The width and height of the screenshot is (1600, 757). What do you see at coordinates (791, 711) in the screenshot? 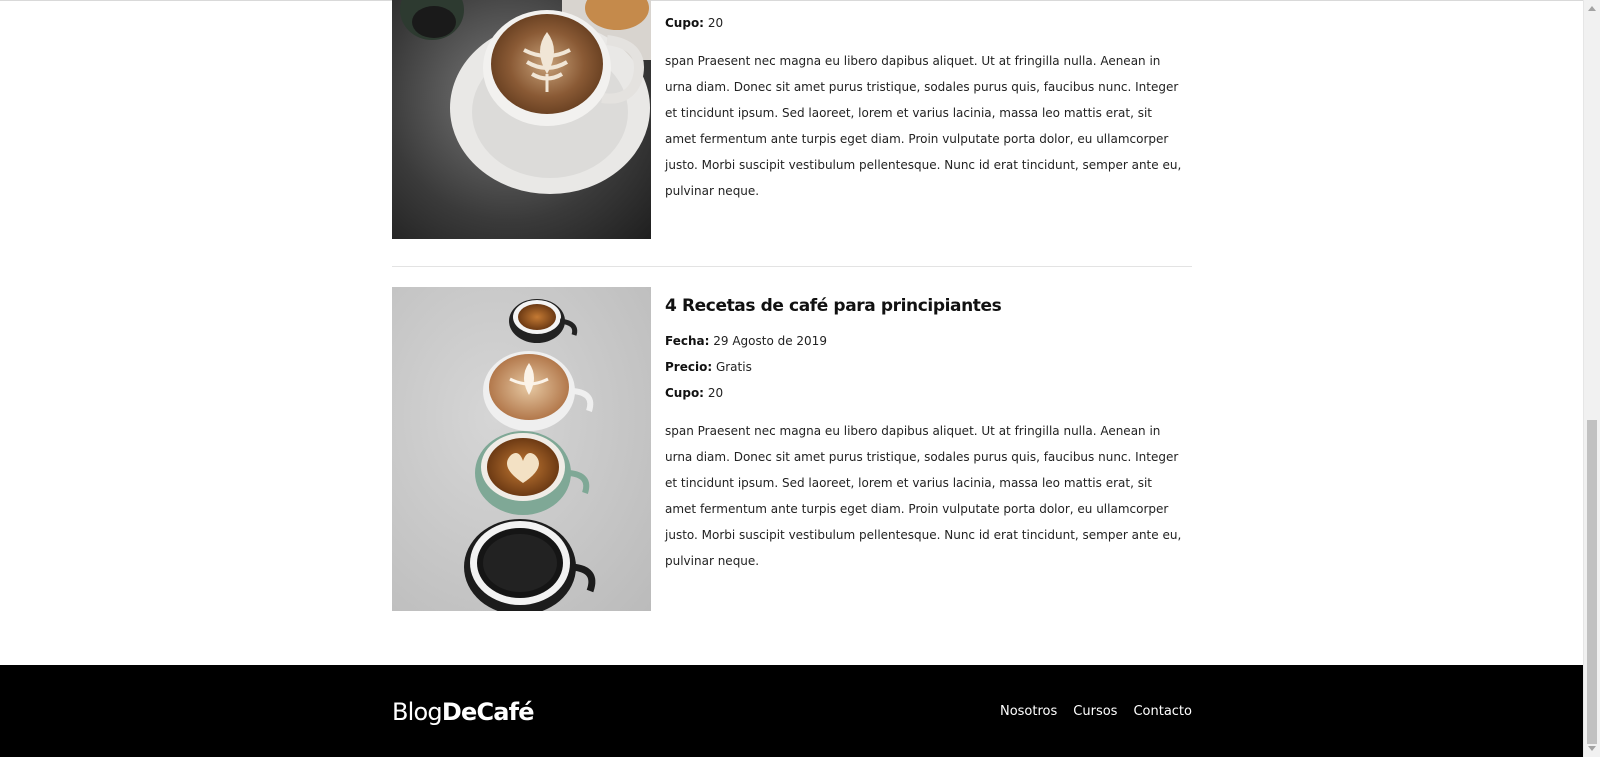
I see `site-footer: BlogDeCafé Nosotros Cursos Contacto` at bounding box center [791, 711].